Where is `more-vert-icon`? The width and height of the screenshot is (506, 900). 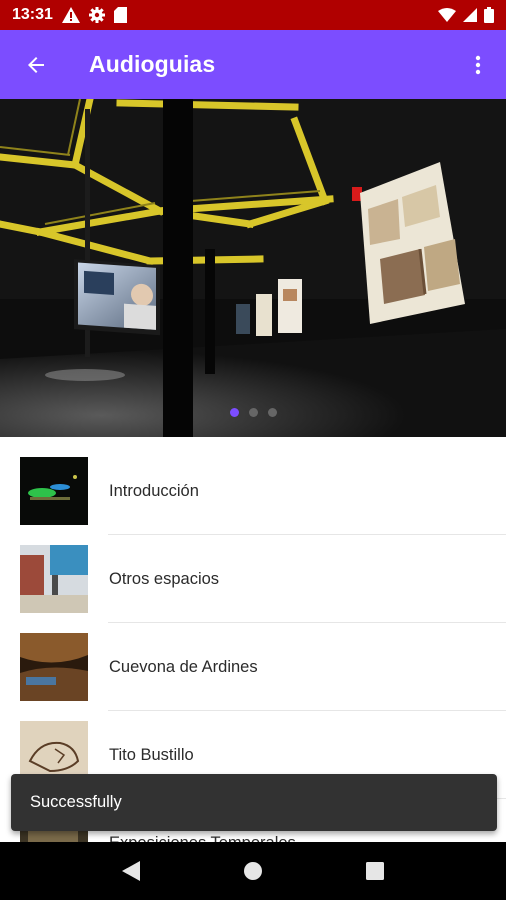 more-vert-icon is located at coordinates (478, 64).